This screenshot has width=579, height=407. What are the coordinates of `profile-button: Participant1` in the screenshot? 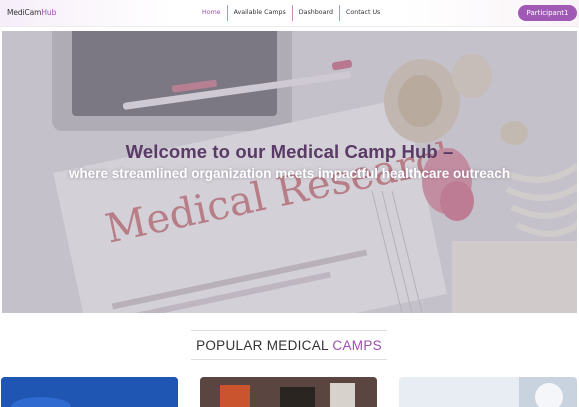 It's located at (547, 13).